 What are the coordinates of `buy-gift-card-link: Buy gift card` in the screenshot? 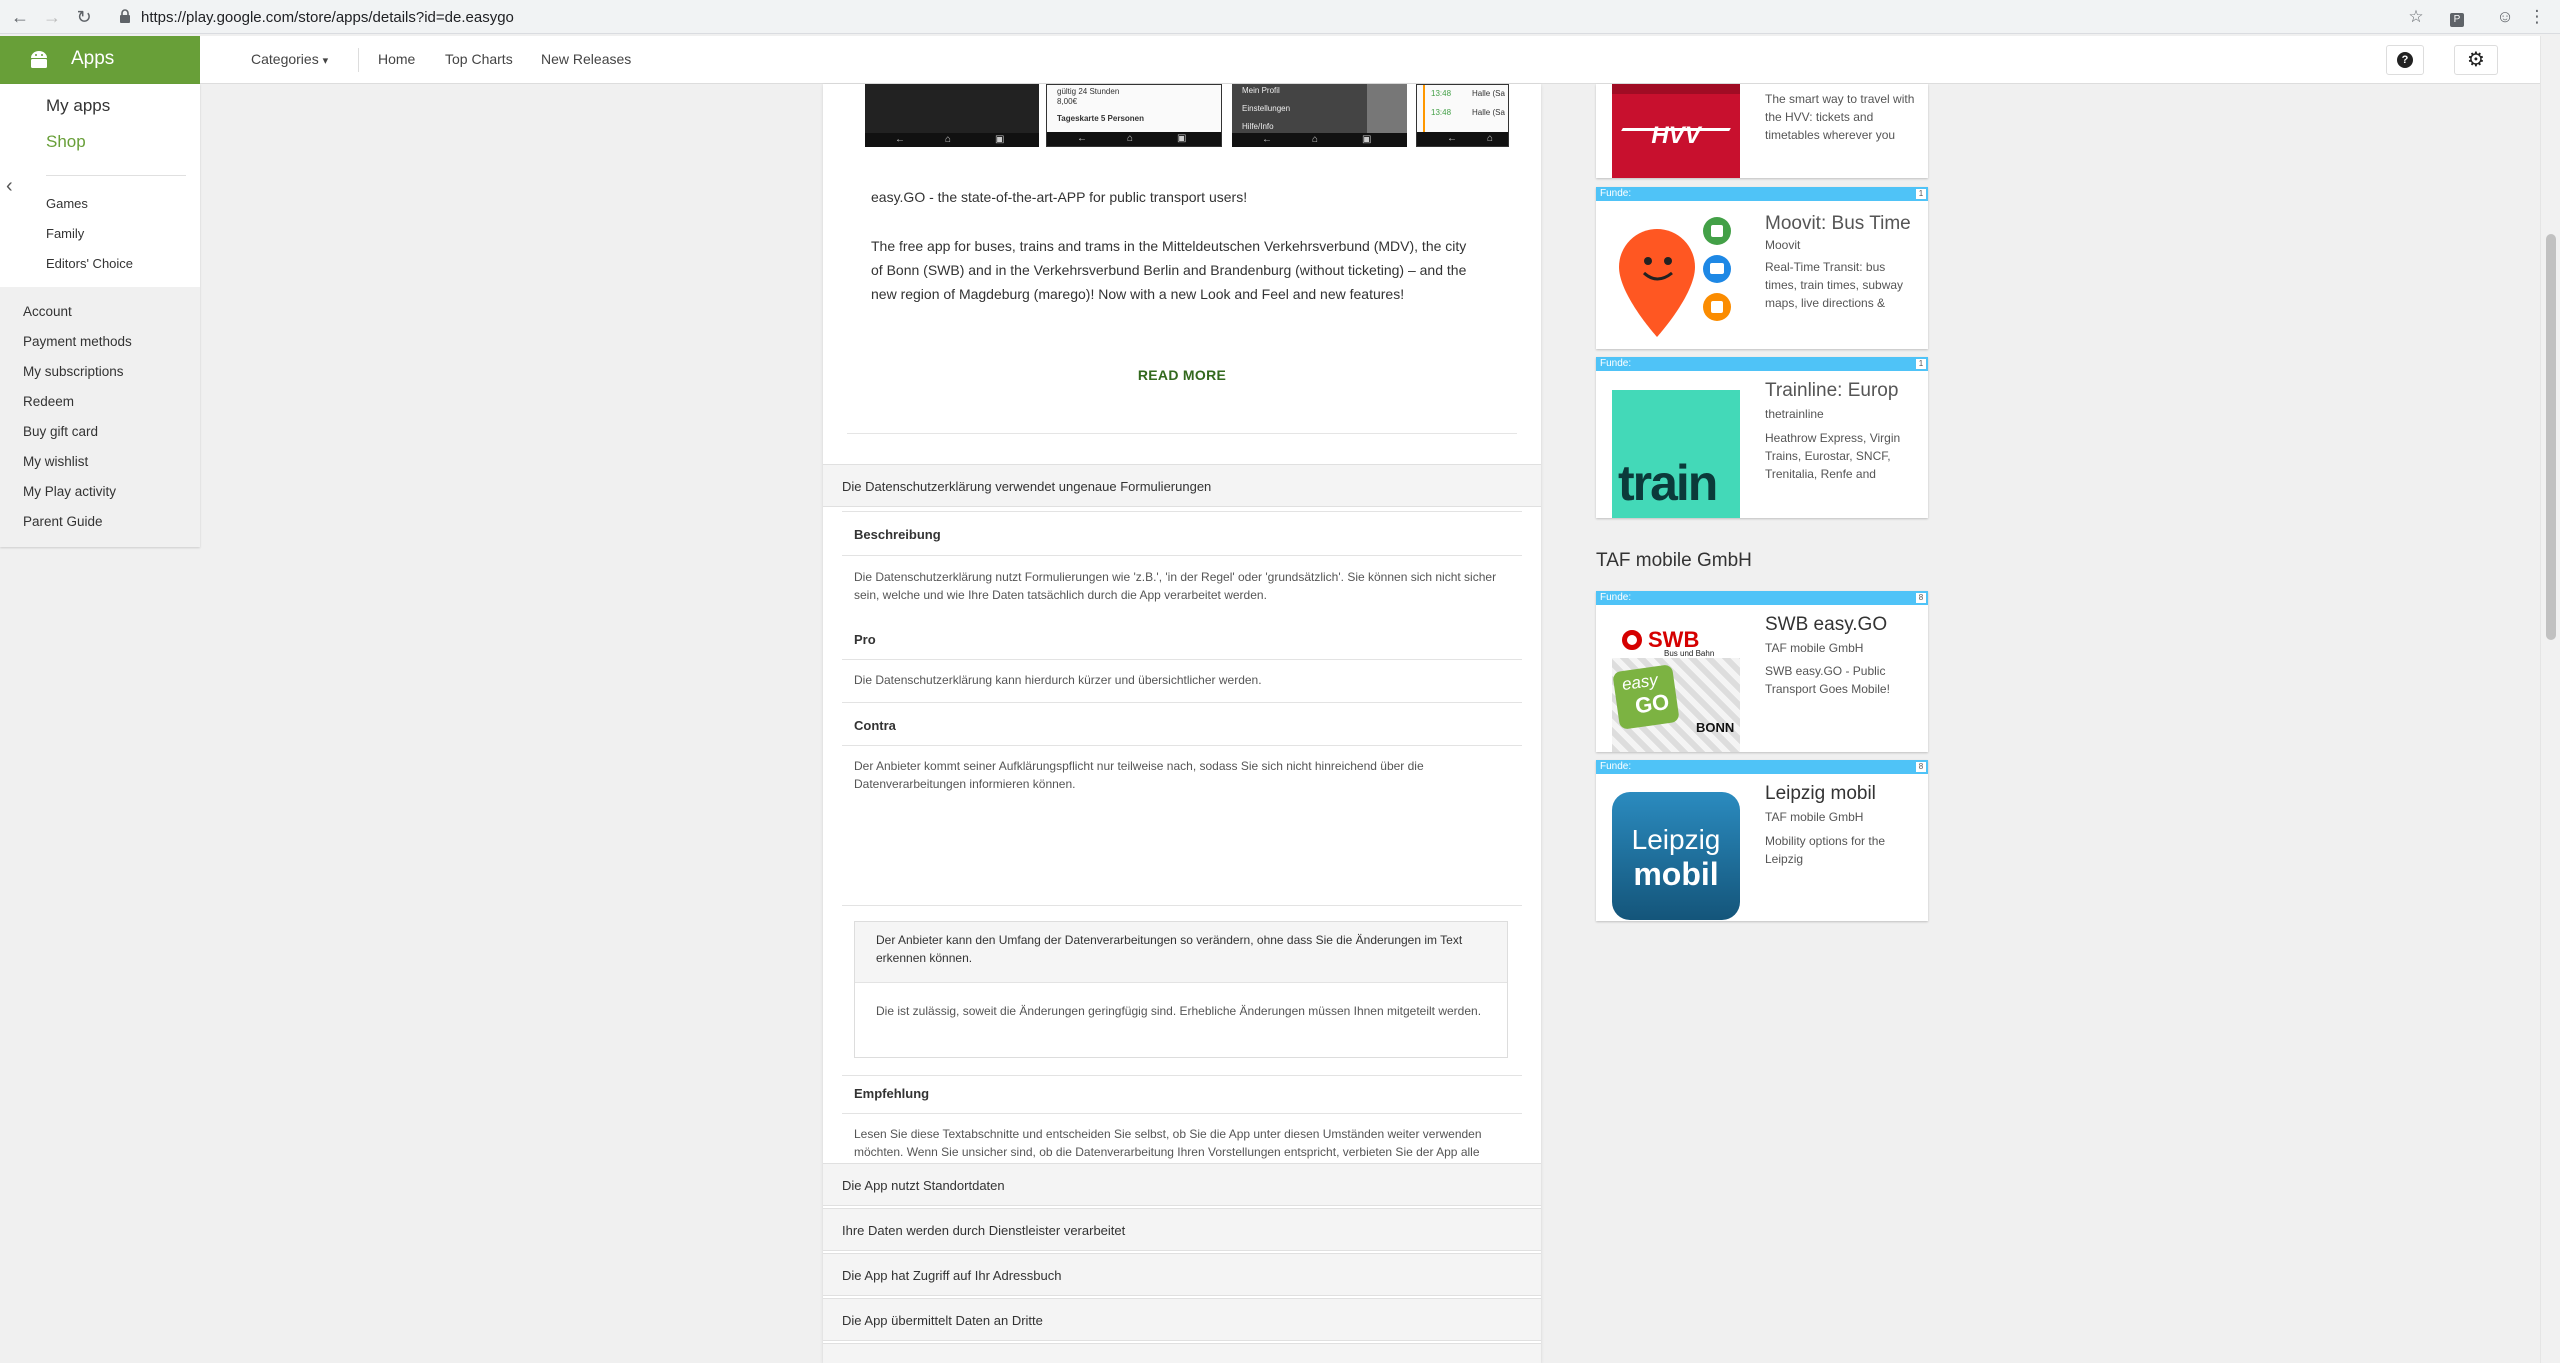 It's located at (60, 431).